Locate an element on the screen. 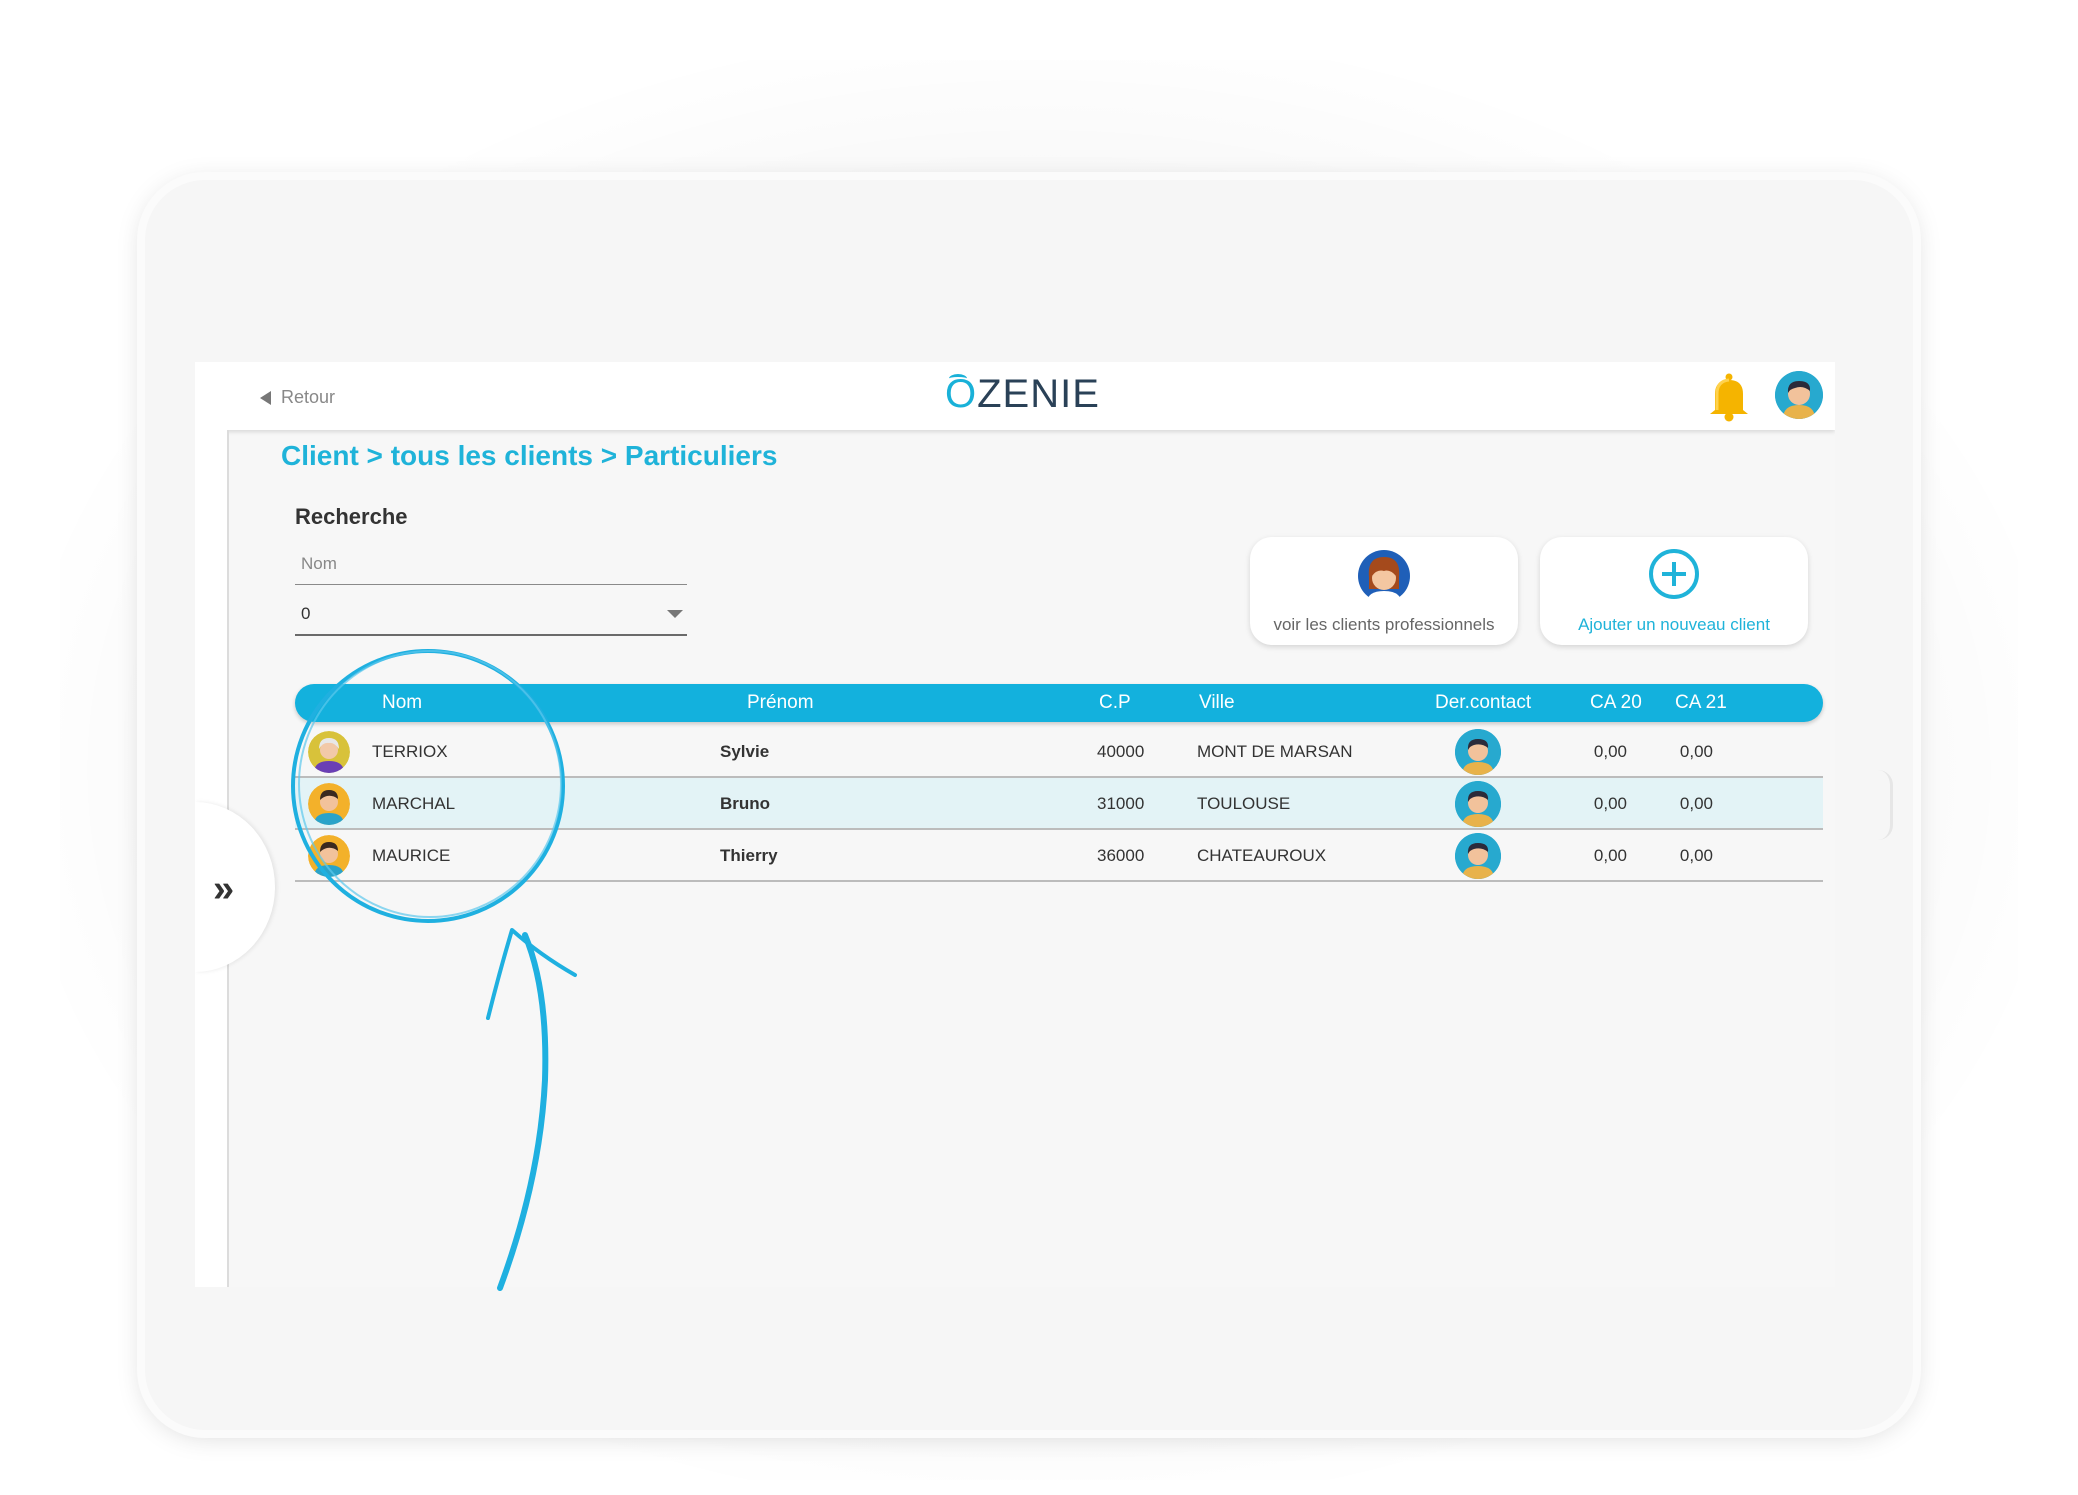 The width and height of the screenshot is (2078, 1495). sidebar-expand-button: » is located at coordinates (235, 887).